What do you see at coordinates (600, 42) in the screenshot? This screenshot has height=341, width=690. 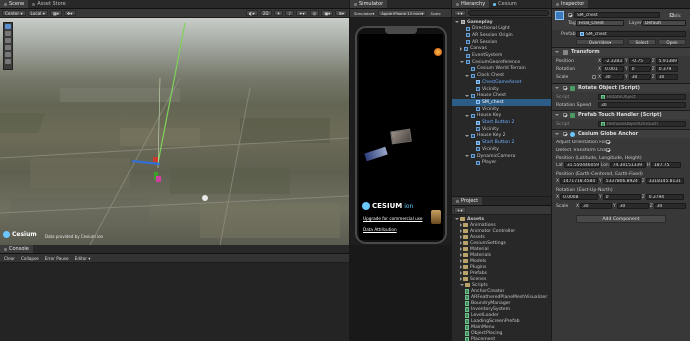 I see `overrides-dropdown: Overrides ▾` at bounding box center [600, 42].